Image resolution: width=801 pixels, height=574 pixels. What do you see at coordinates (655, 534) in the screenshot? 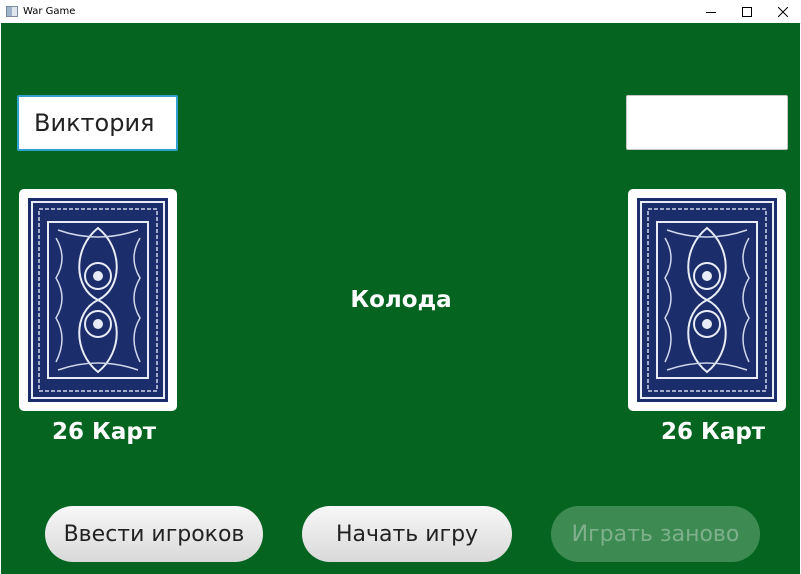
I see `play-again-button: Играть заново` at bounding box center [655, 534].